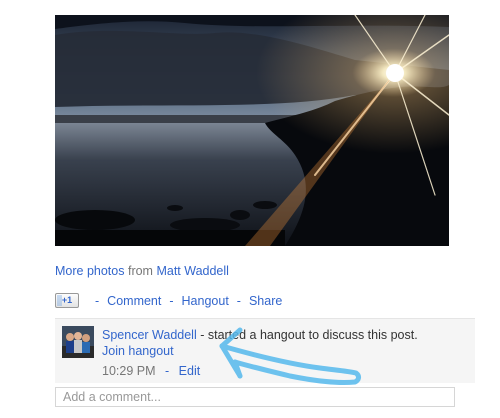  Describe the element at coordinates (205, 301) in the screenshot. I see `hangout-link: Hangout` at that location.